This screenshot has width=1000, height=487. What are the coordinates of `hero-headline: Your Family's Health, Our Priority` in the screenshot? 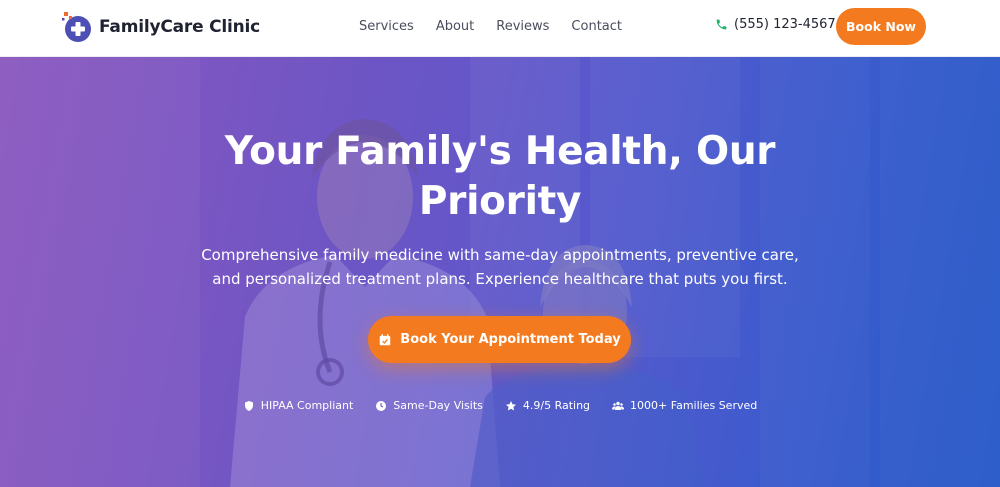 It's located at (500, 177).